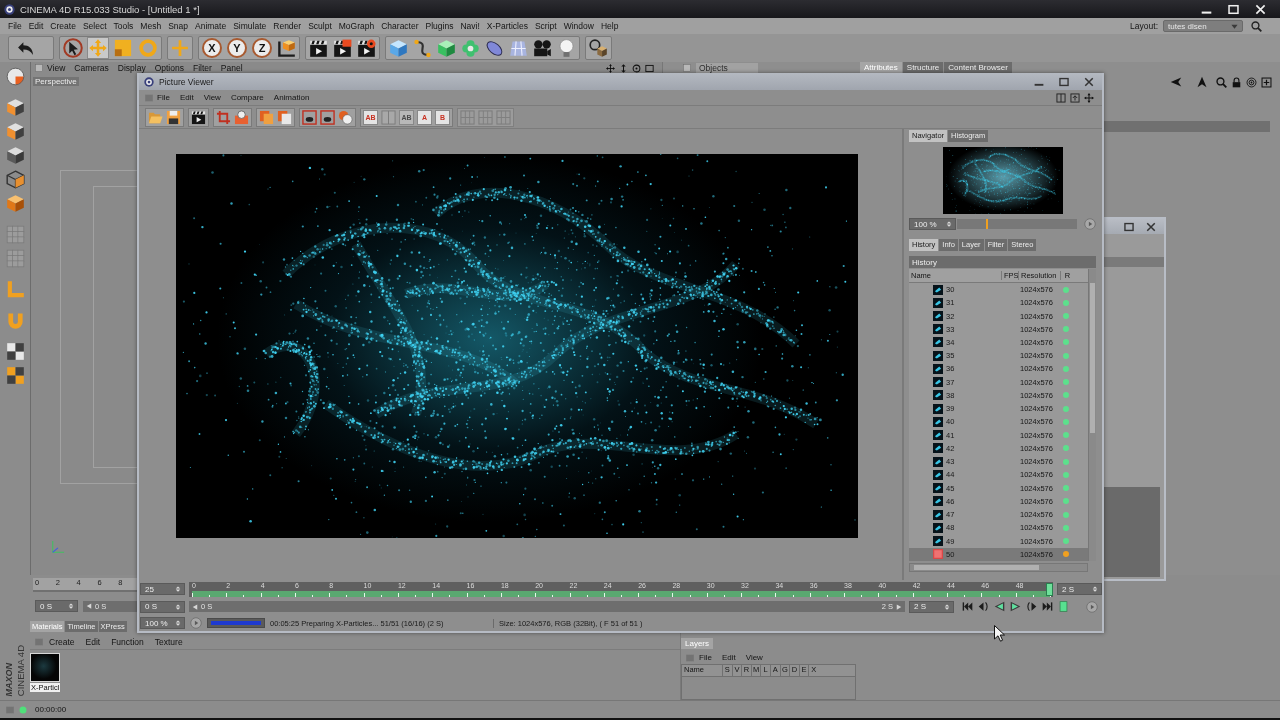 This screenshot has height=720, width=1280. I want to click on box-with-circle-icon, so click(241, 117).